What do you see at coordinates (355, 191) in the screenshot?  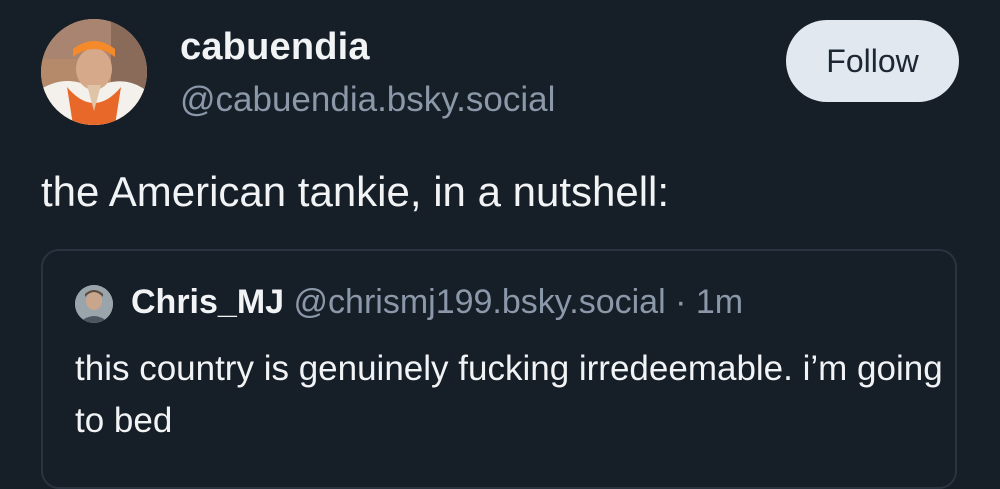 I see `post-text: the American tankie, in a nutshell:` at bounding box center [355, 191].